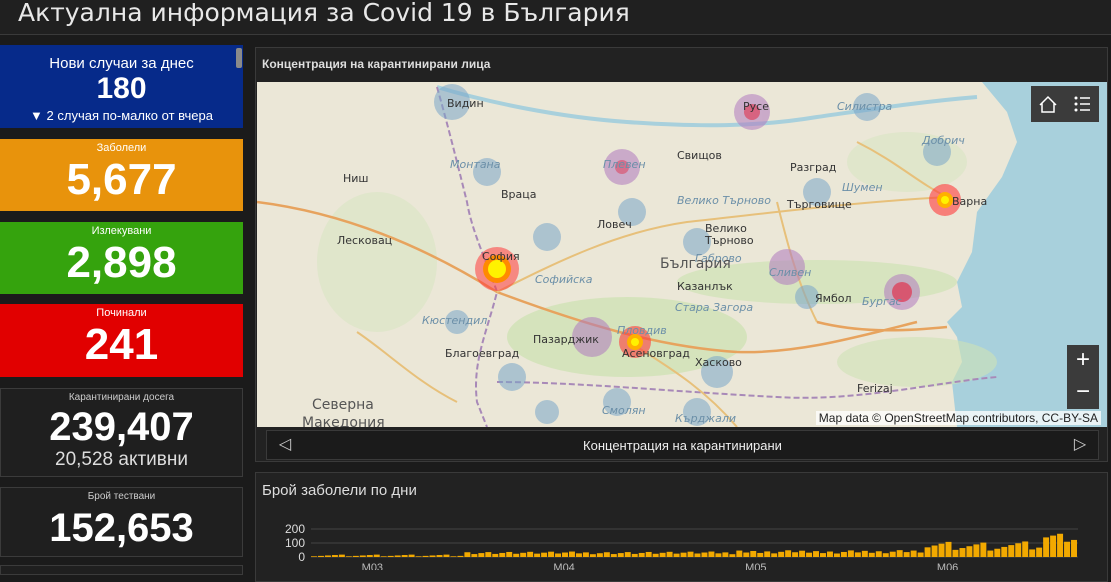 This screenshot has height=582, width=1111. I want to click on carousel-next-button: ▷, so click(1080, 445).